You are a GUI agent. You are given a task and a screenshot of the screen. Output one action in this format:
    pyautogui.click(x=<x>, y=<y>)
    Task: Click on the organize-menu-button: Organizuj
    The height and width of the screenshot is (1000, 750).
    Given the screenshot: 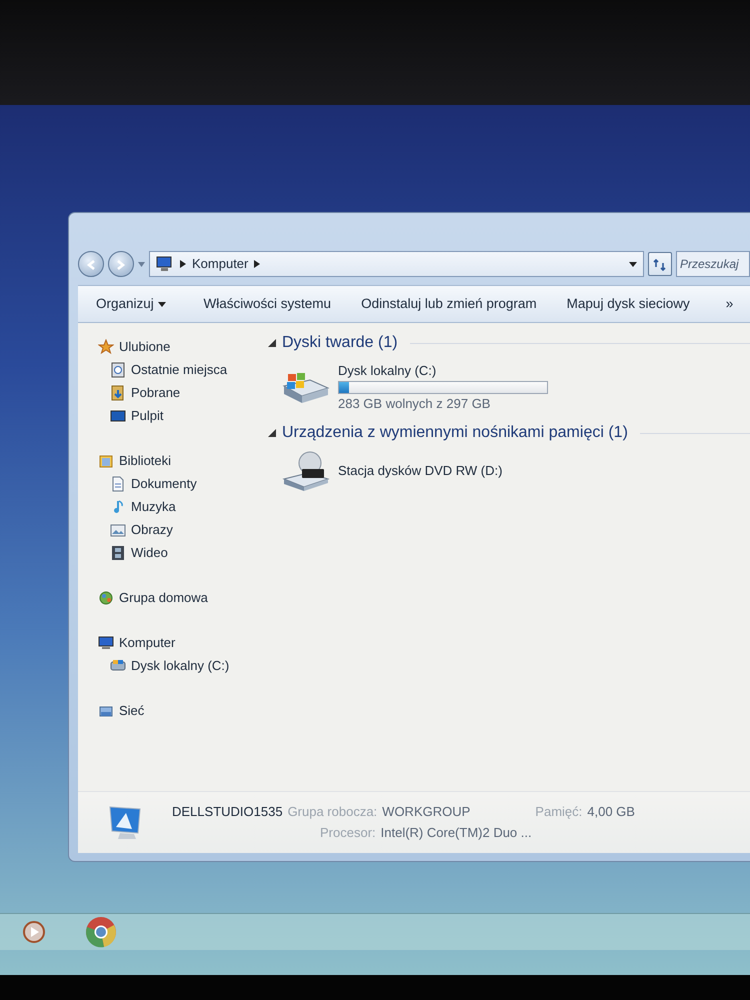 What is the action you would take?
    pyautogui.click(x=131, y=304)
    